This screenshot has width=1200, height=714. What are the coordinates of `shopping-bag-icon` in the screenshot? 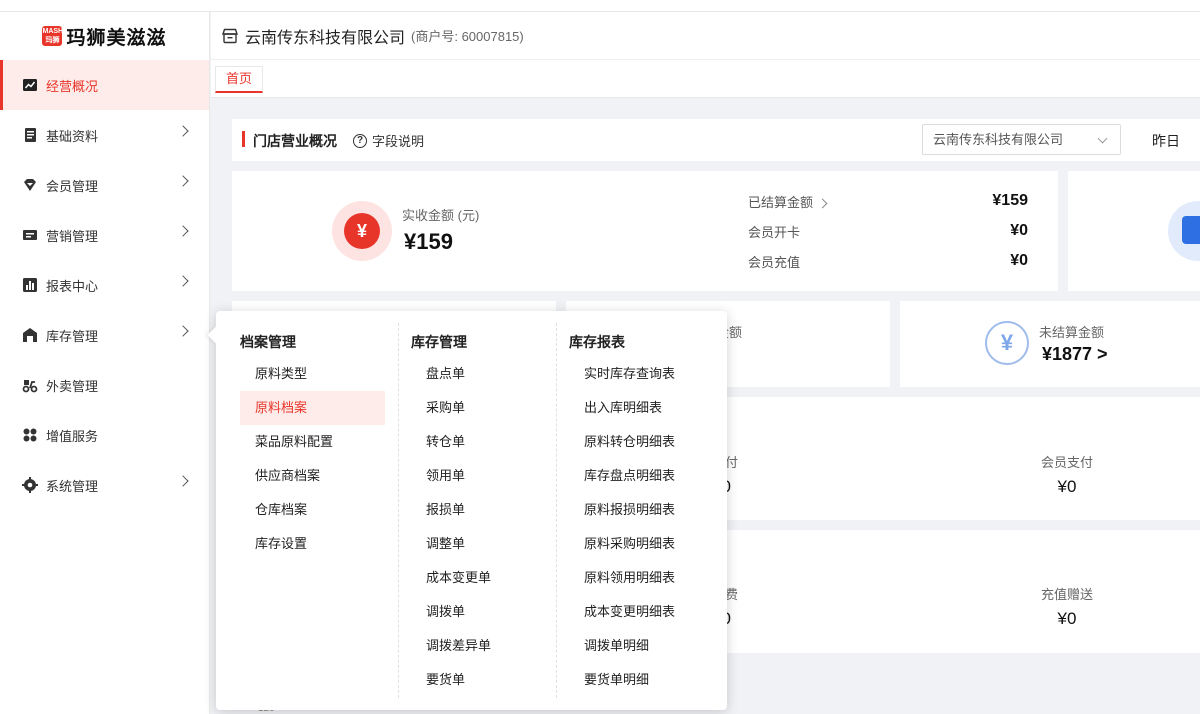 It's located at (1184, 231).